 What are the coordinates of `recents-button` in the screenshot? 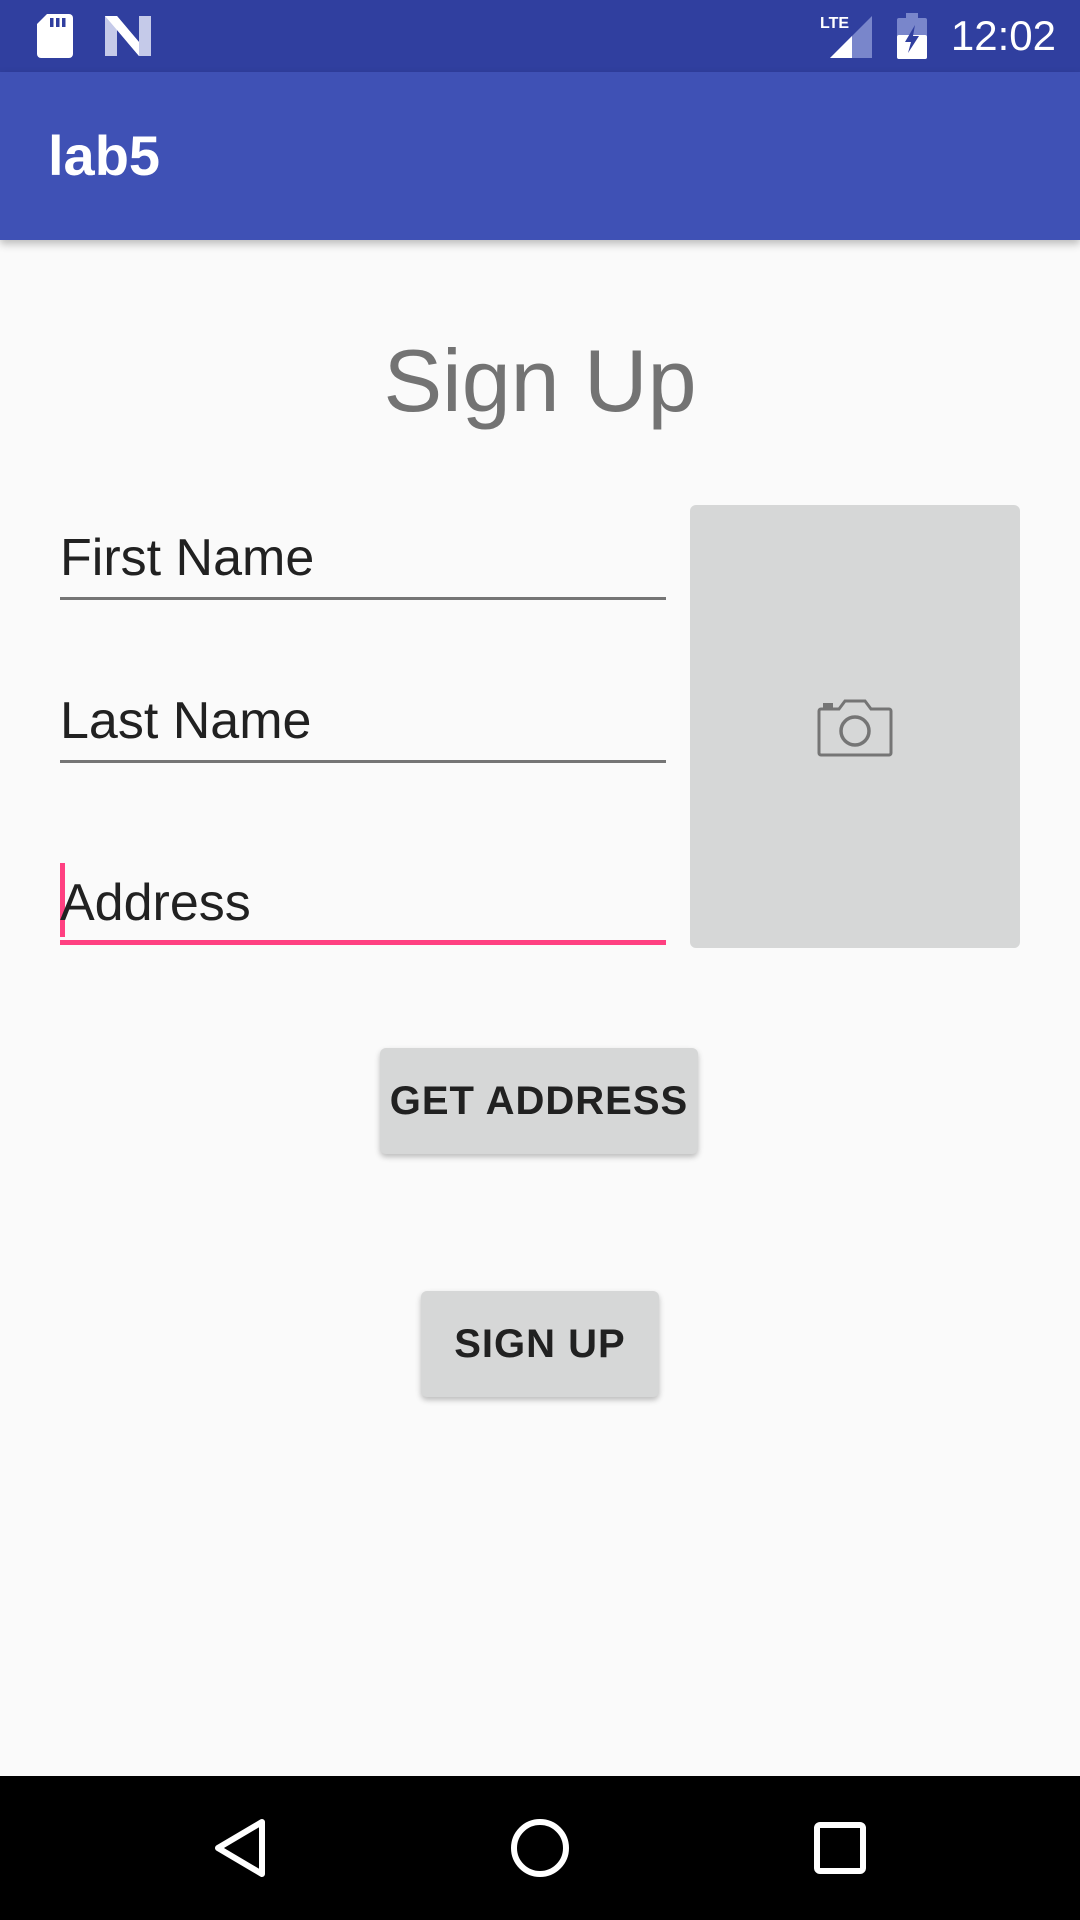 It's located at (840, 1848).